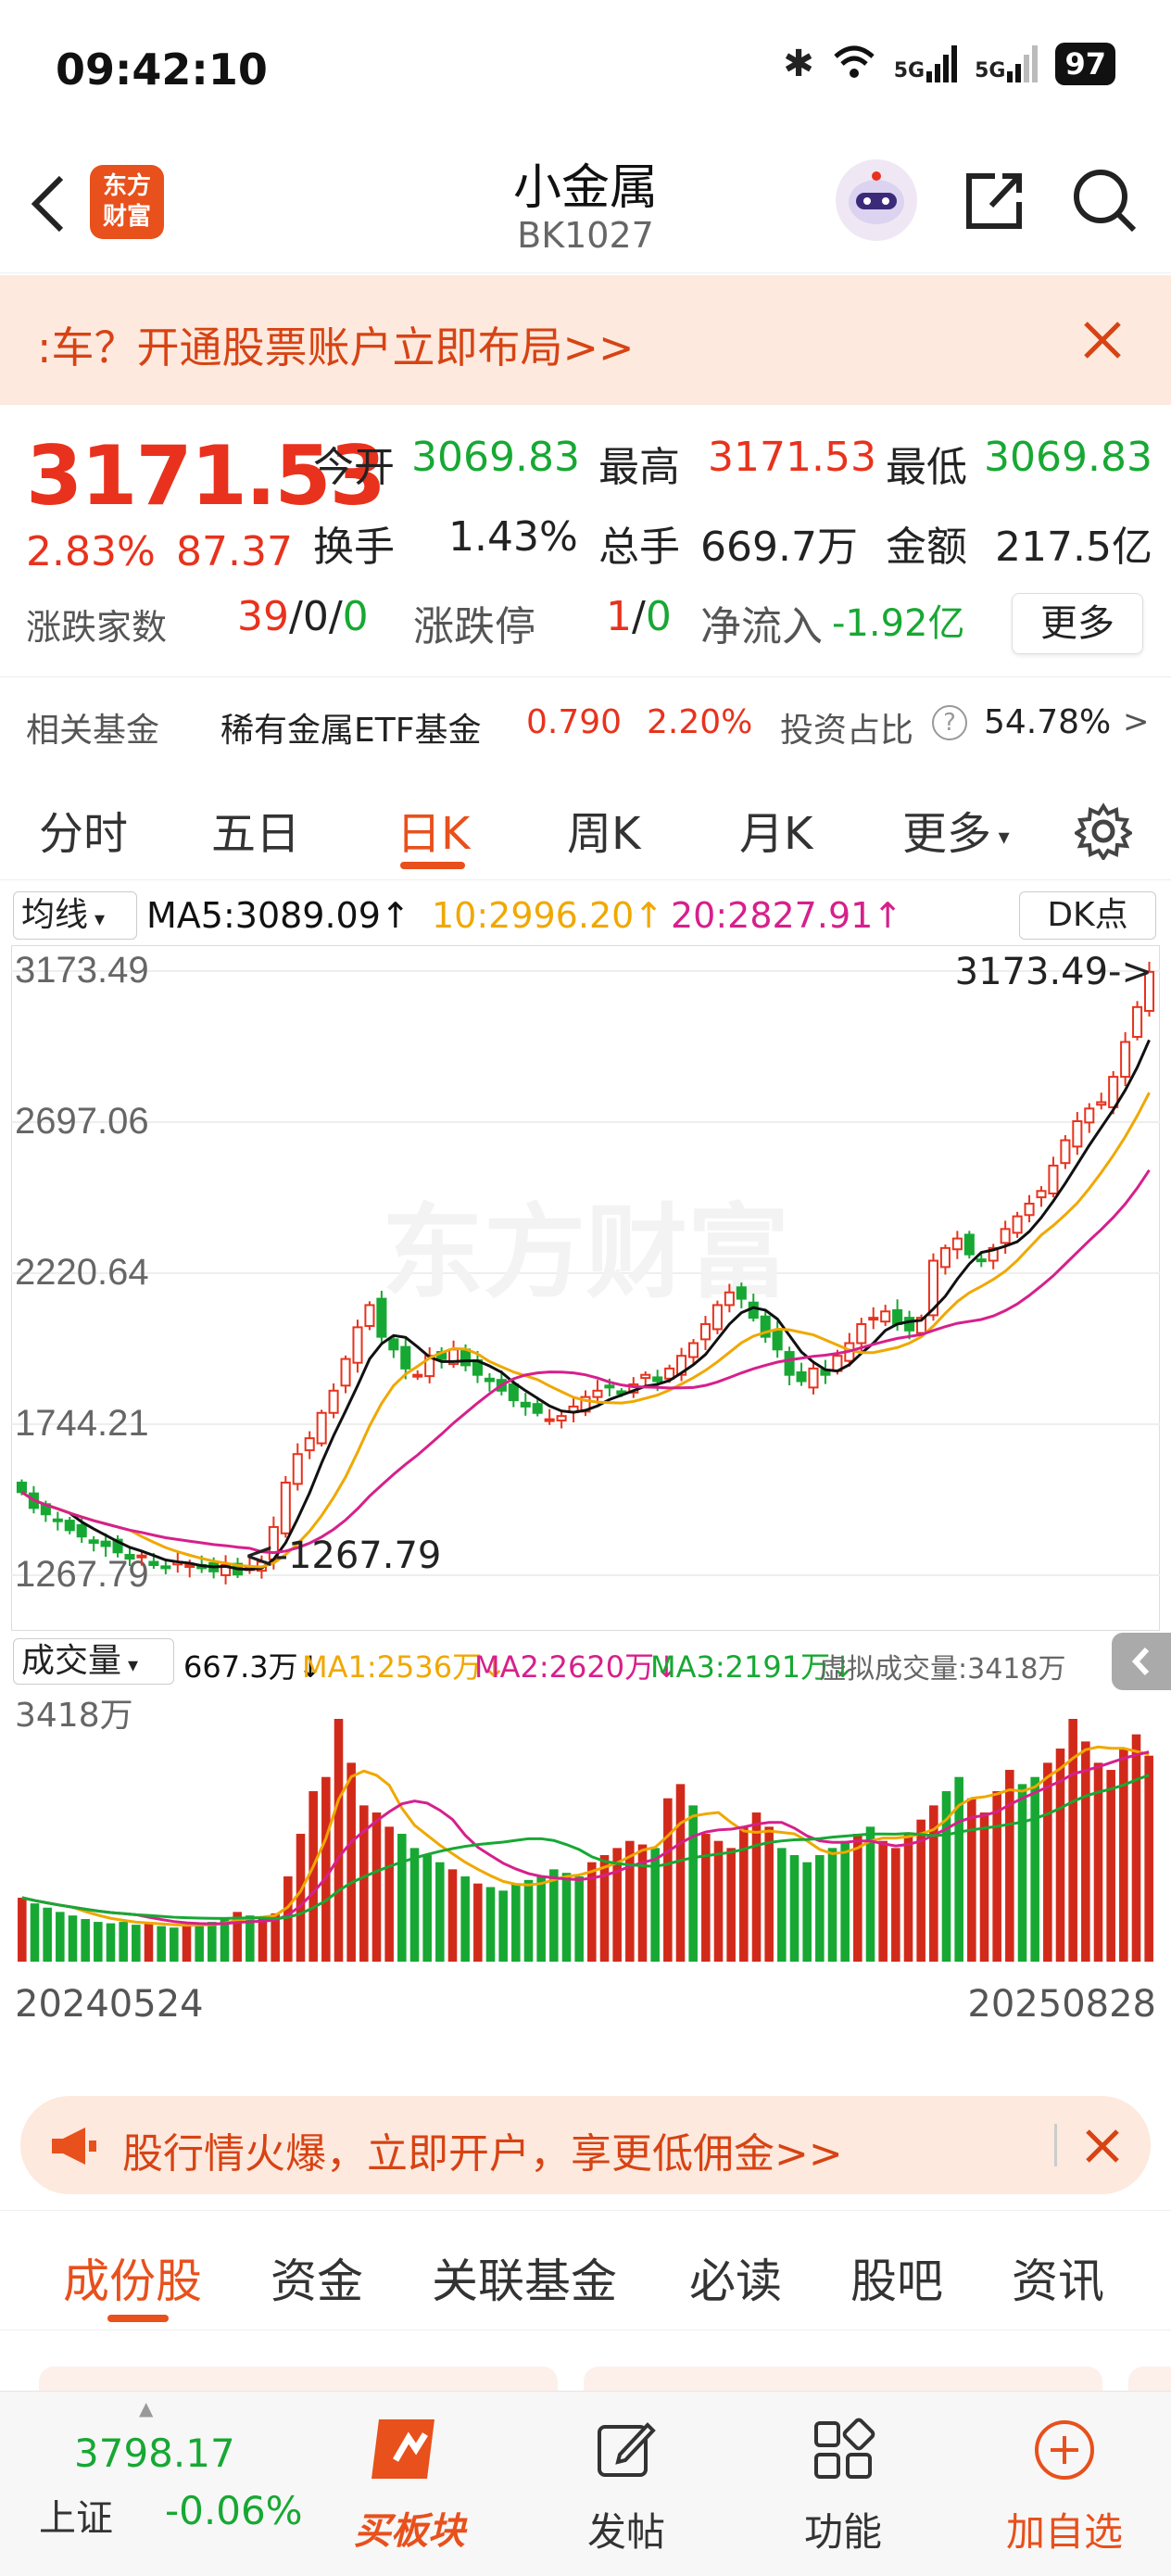 The image size is (1171, 2576). Describe the element at coordinates (1103, 2146) in the screenshot. I see `banner-close-button` at that location.